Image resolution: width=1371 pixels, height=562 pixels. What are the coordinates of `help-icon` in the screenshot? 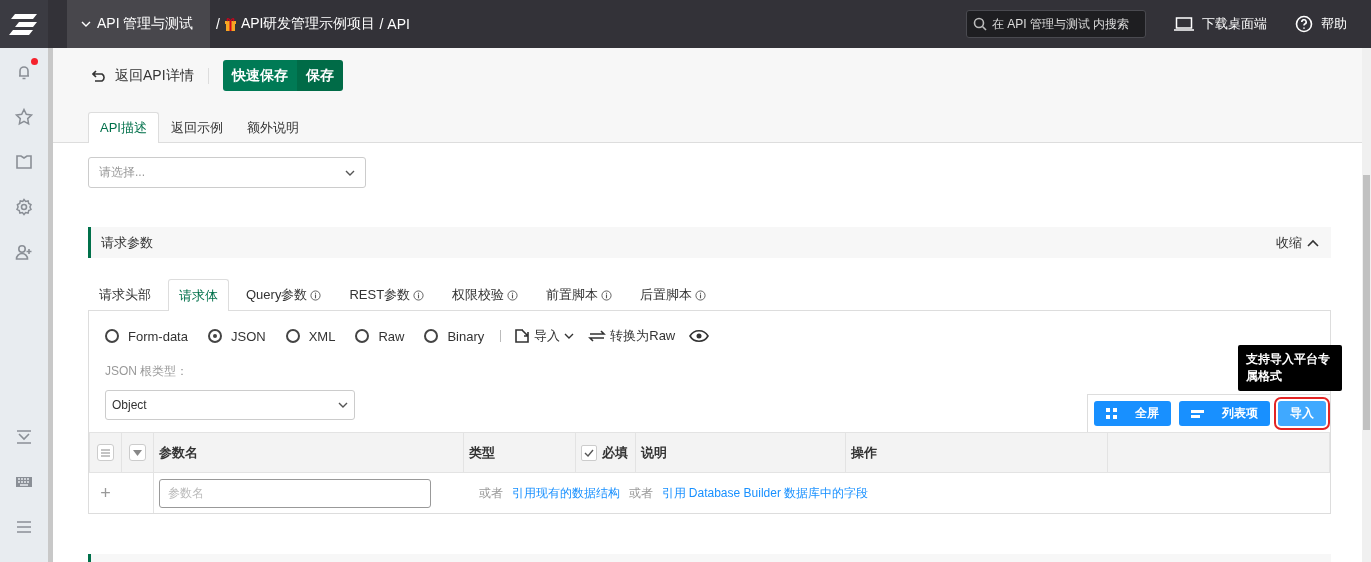 It's located at (1304, 24).